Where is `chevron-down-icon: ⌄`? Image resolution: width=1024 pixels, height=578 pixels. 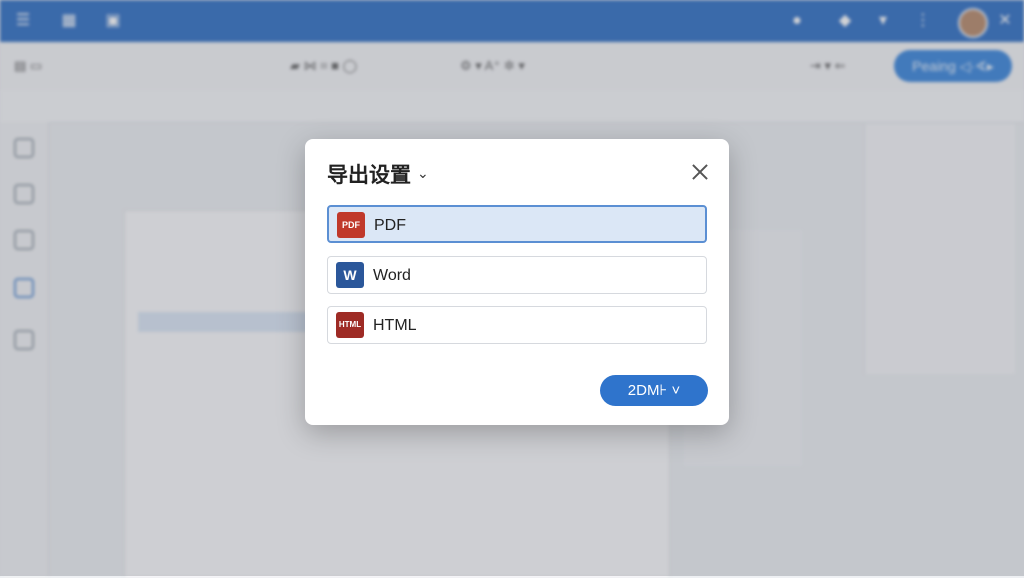
chevron-down-icon: ⌄ is located at coordinates (423, 174).